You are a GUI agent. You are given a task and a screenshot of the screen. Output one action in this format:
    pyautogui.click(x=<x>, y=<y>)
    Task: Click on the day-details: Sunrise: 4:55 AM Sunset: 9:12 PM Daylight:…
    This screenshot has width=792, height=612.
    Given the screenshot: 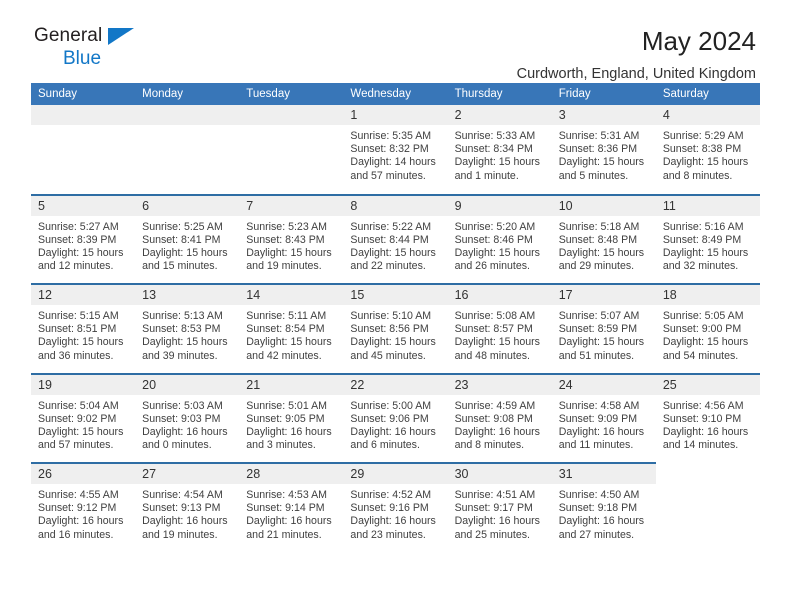 What is the action you would take?
    pyautogui.click(x=83, y=513)
    